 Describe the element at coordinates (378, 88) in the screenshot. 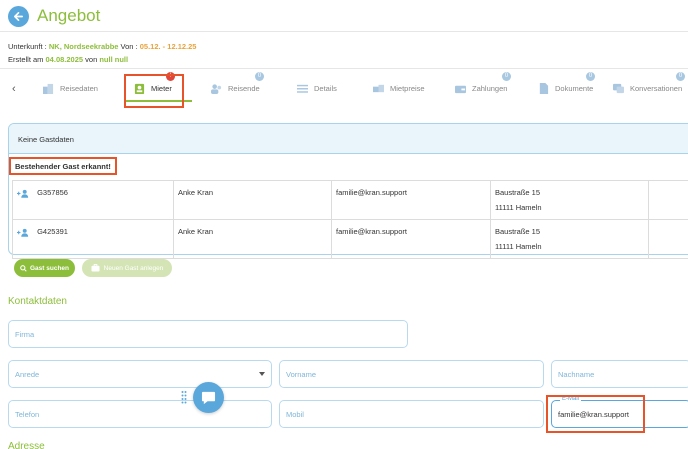

I see `money-icon` at that location.